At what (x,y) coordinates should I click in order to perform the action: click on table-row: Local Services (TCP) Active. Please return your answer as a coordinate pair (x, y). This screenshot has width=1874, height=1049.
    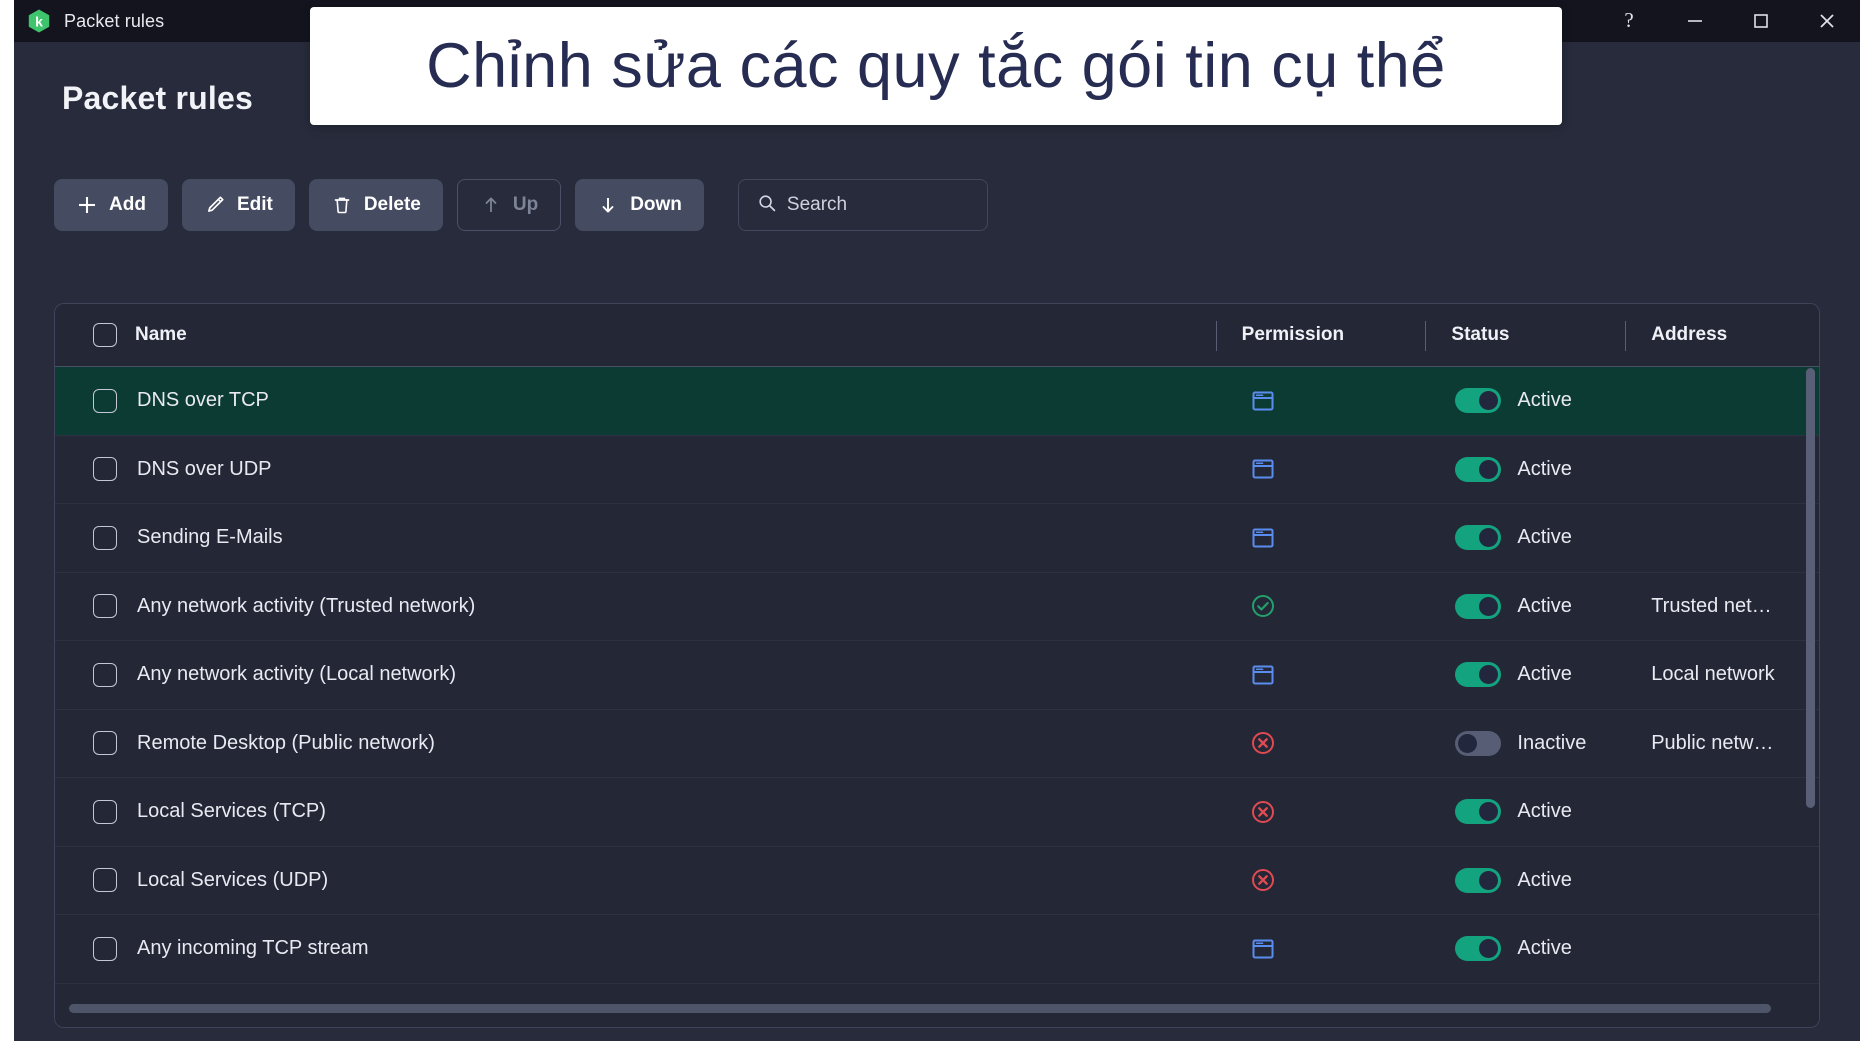
    Looking at the image, I should click on (937, 812).